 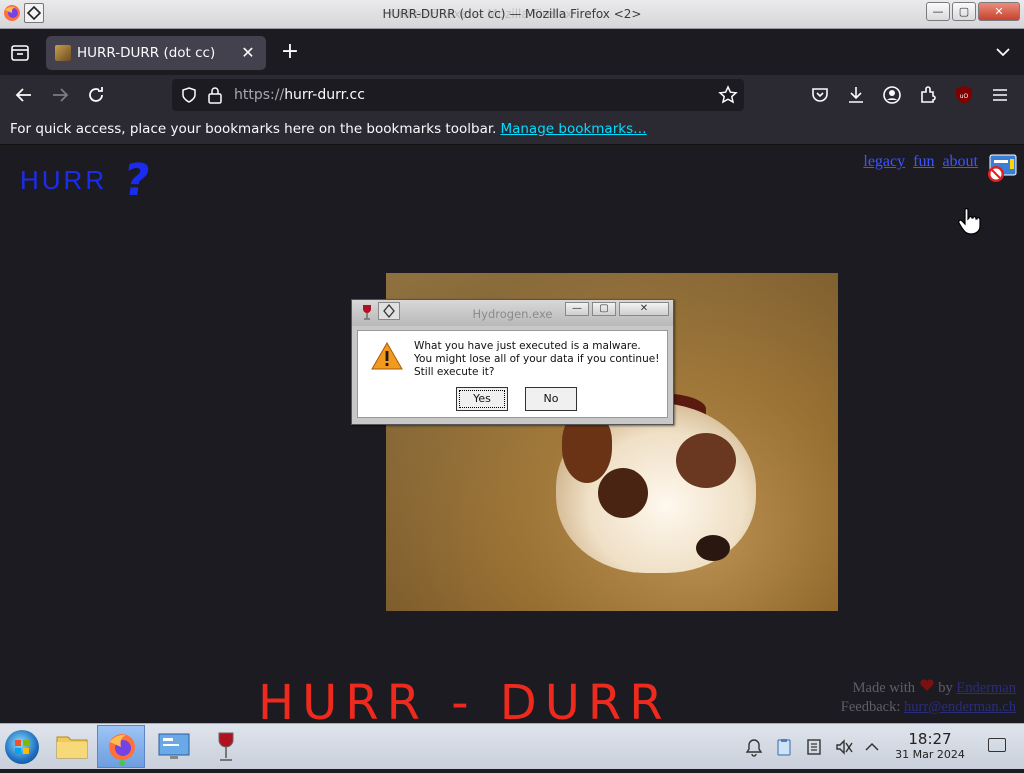 What do you see at coordinates (189, 95) in the screenshot?
I see `shield-icon` at bounding box center [189, 95].